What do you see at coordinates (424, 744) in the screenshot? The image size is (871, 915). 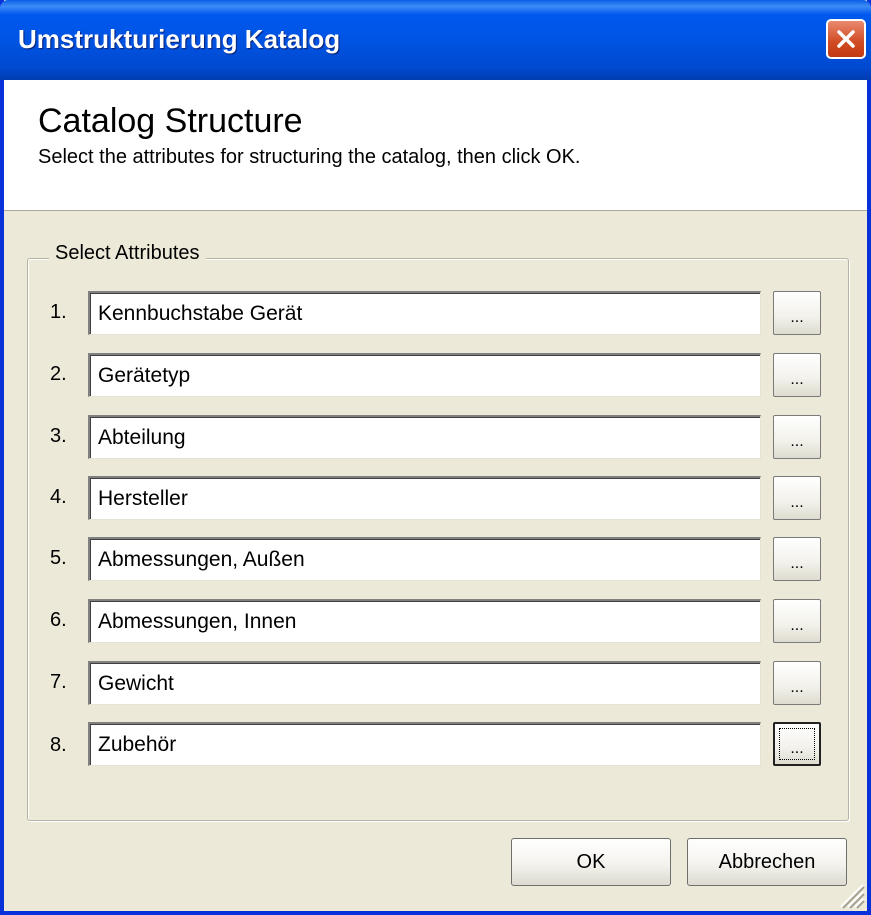 I see `attribute-field-8: Zubehör` at bounding box center [424, 744].